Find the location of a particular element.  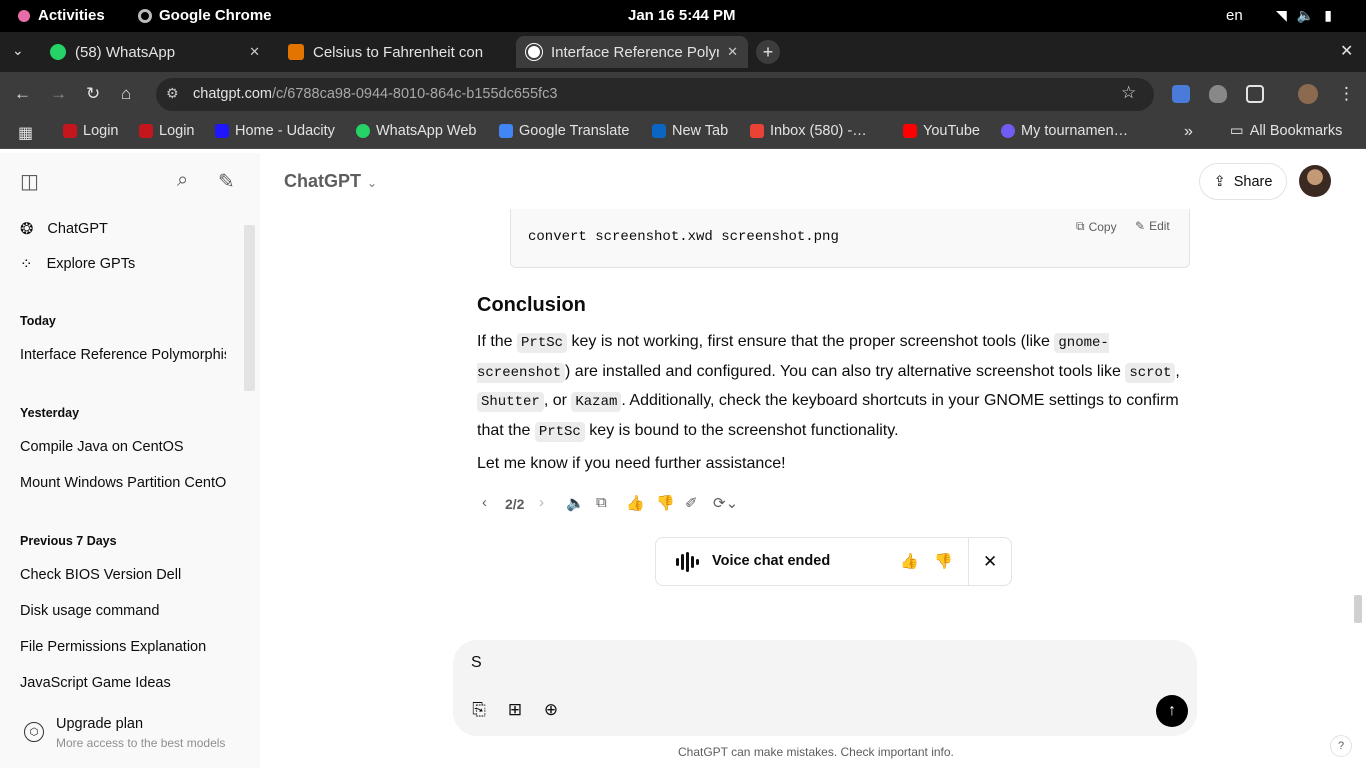

bookmark-item: Google Translate is located at coordinates (564, 131).